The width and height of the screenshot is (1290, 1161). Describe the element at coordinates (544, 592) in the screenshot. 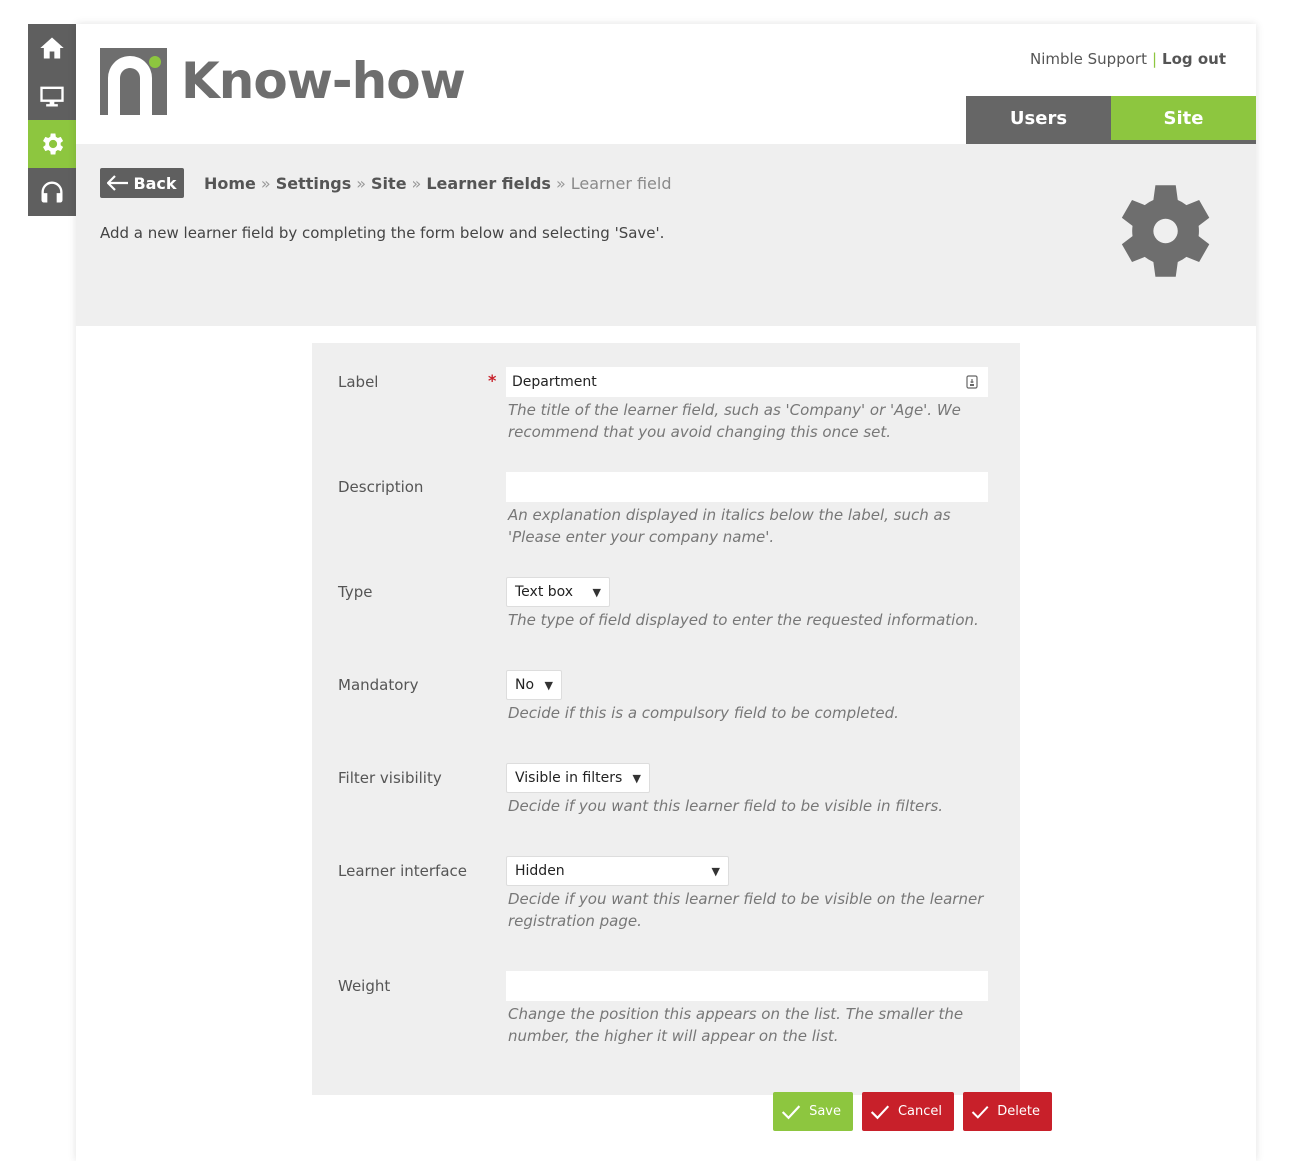

I see `type-select-value: Text box` at that location.